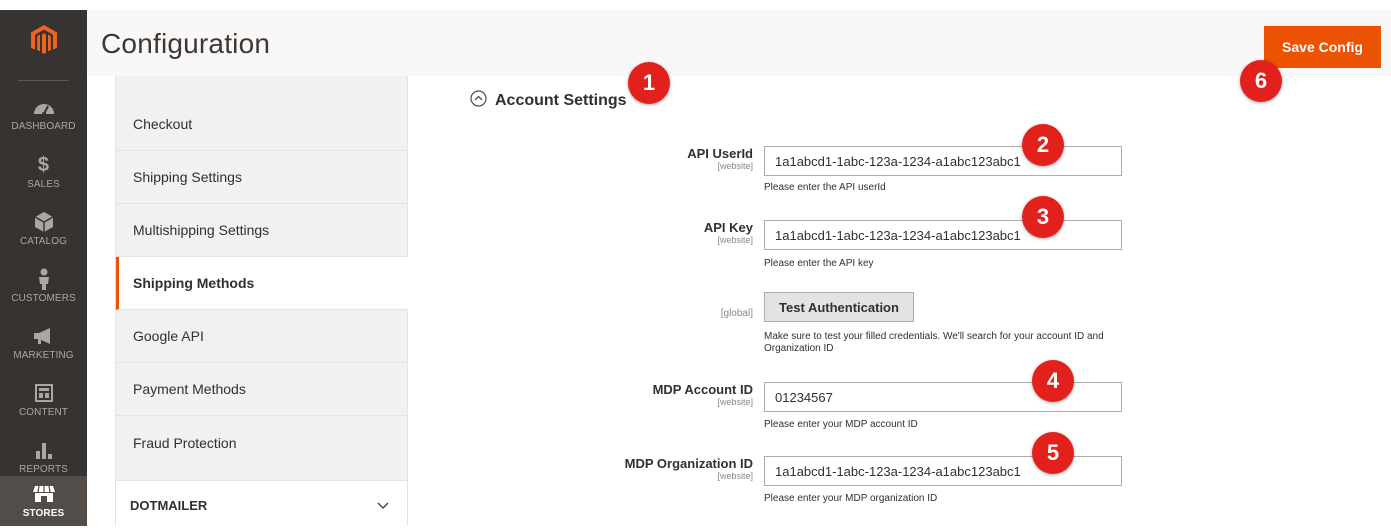 Image resolution: width=1391 pixels, height=530 pixels. Describe the element at coordinates (943, 161) in the screenshot. I see `api-userid-input` at that location.